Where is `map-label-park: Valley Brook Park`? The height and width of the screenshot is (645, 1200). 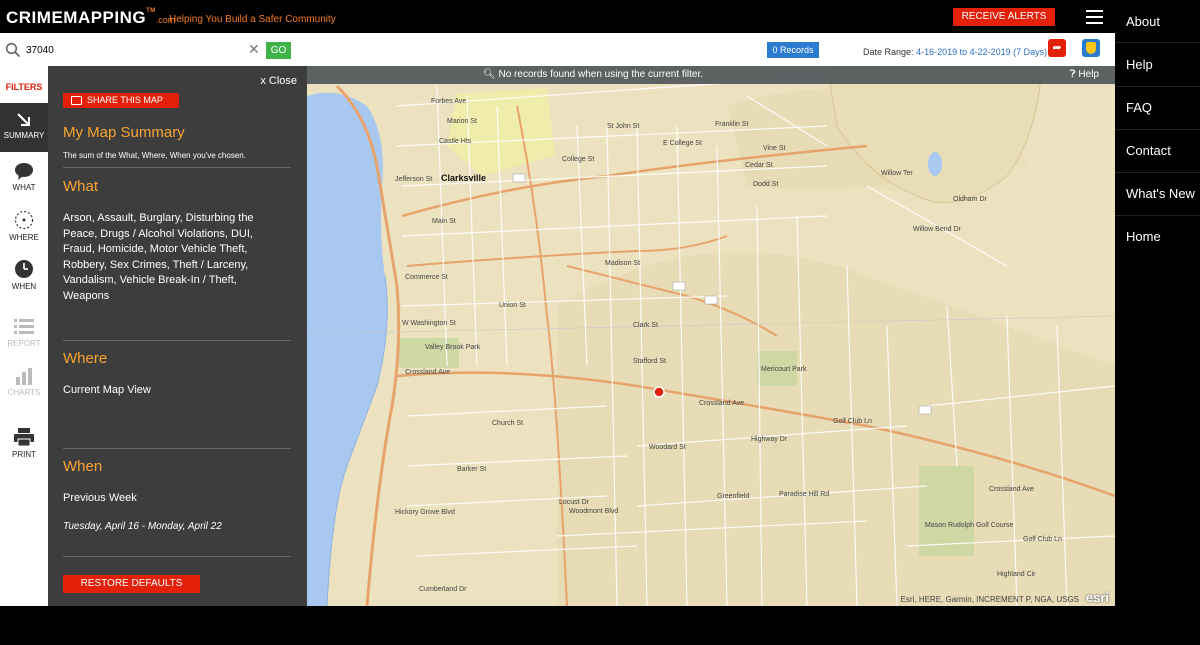
map-label-park: Valley Brook Park is located at coordinates (453, 347).